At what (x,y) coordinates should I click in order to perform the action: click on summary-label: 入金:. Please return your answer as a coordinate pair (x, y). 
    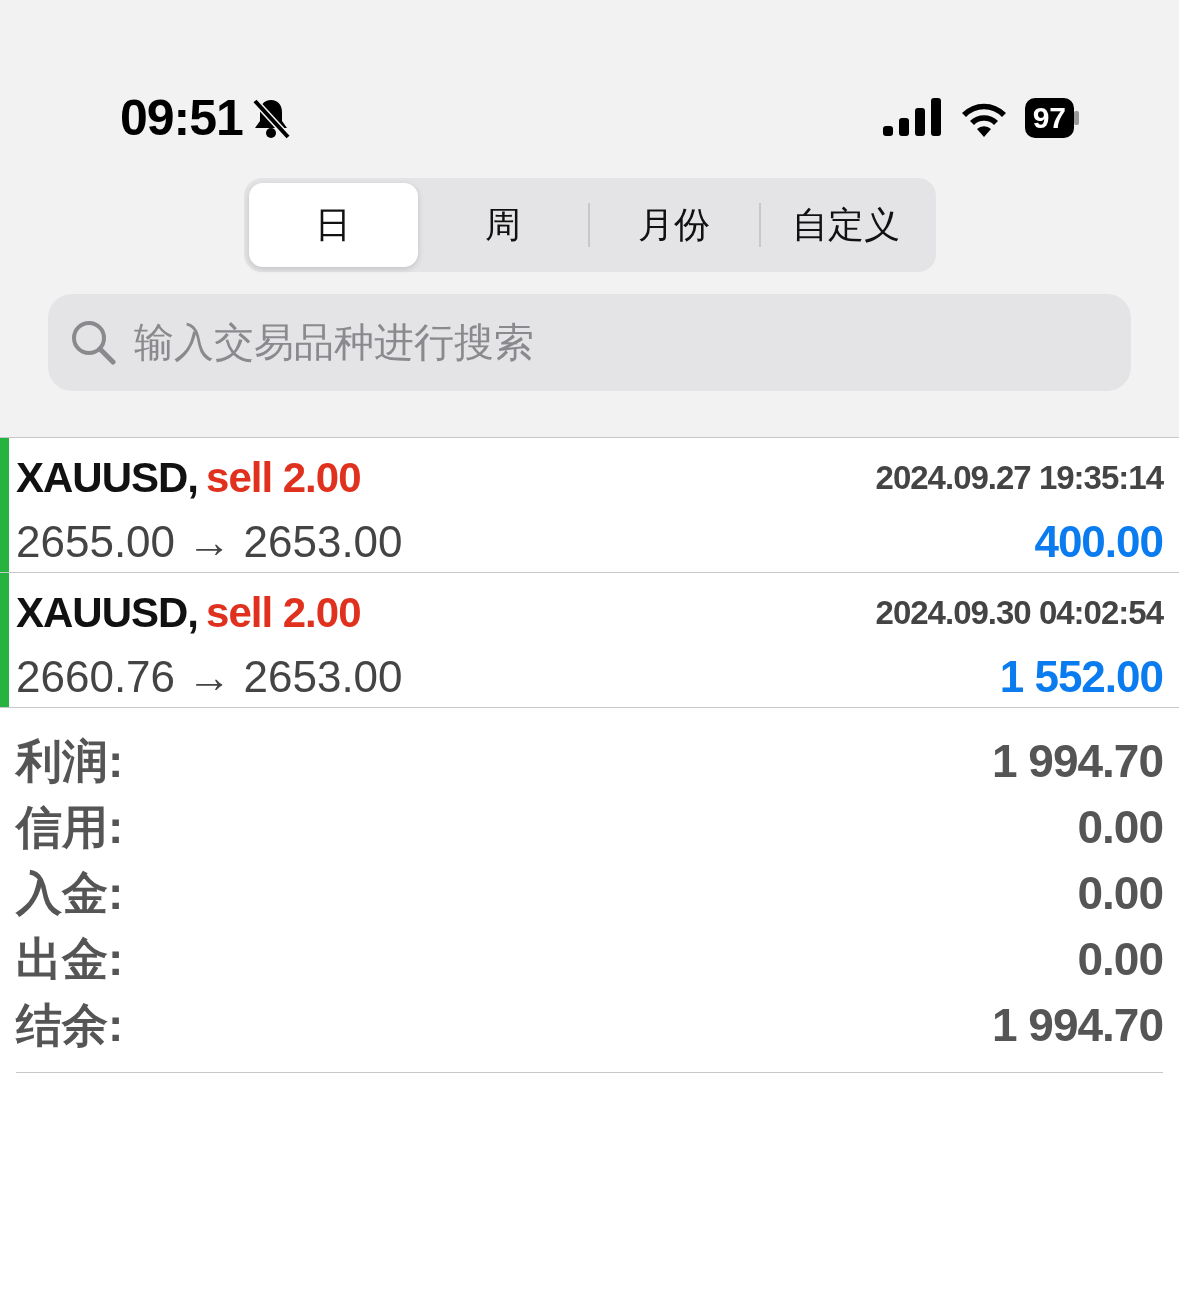
    Looking at the image, I should click on (70, 893).